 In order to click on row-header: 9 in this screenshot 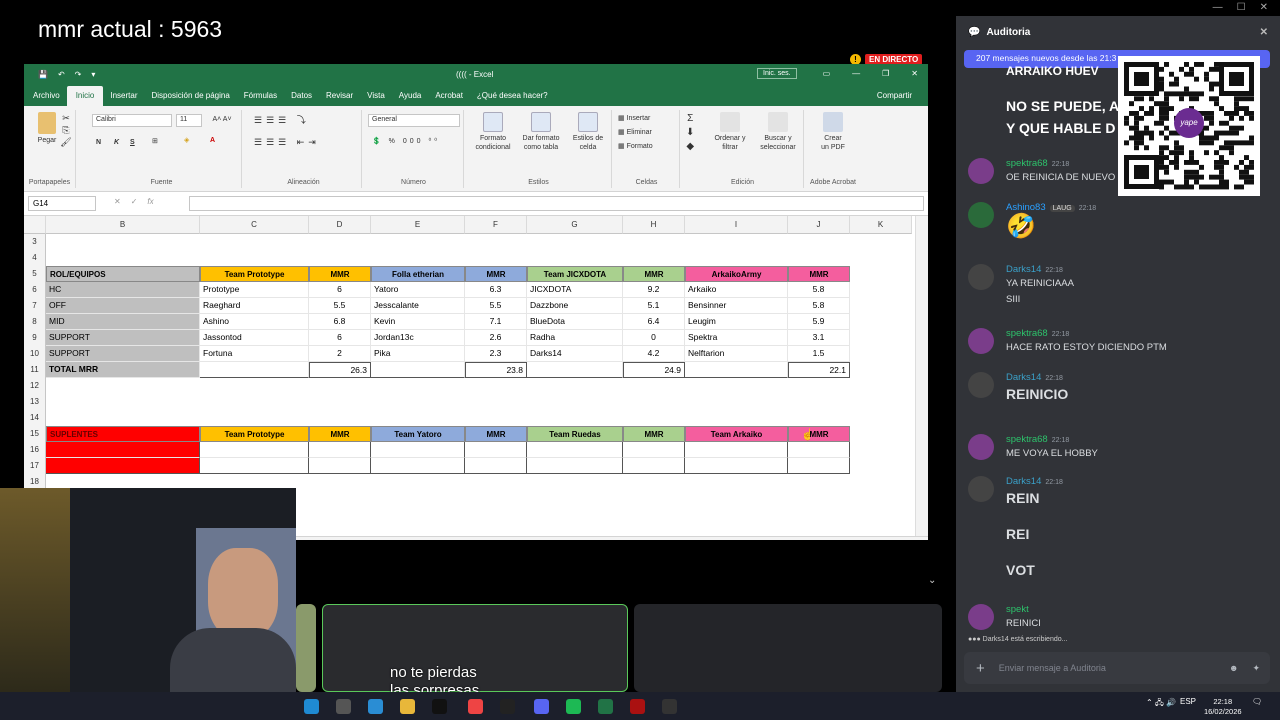, I will do `click(35, 338)`.